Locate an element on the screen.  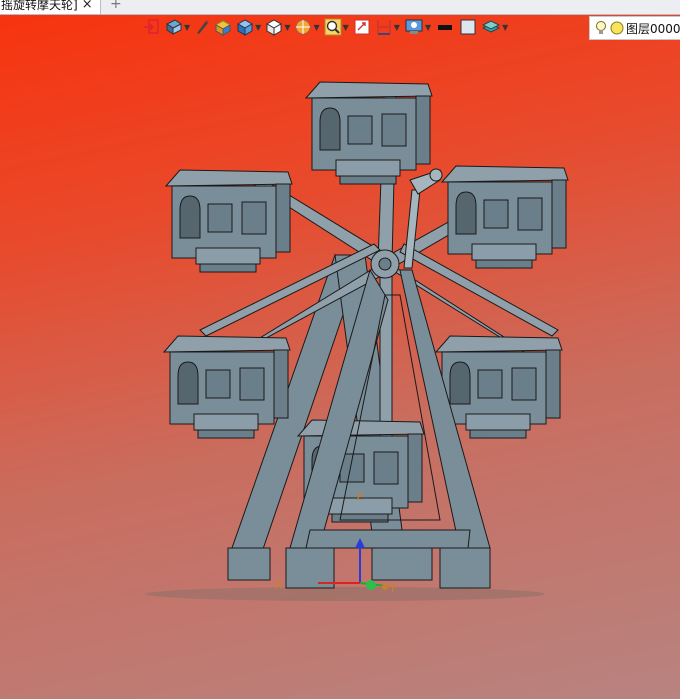
axis-x-label: X is located at coordinates (278, 585).